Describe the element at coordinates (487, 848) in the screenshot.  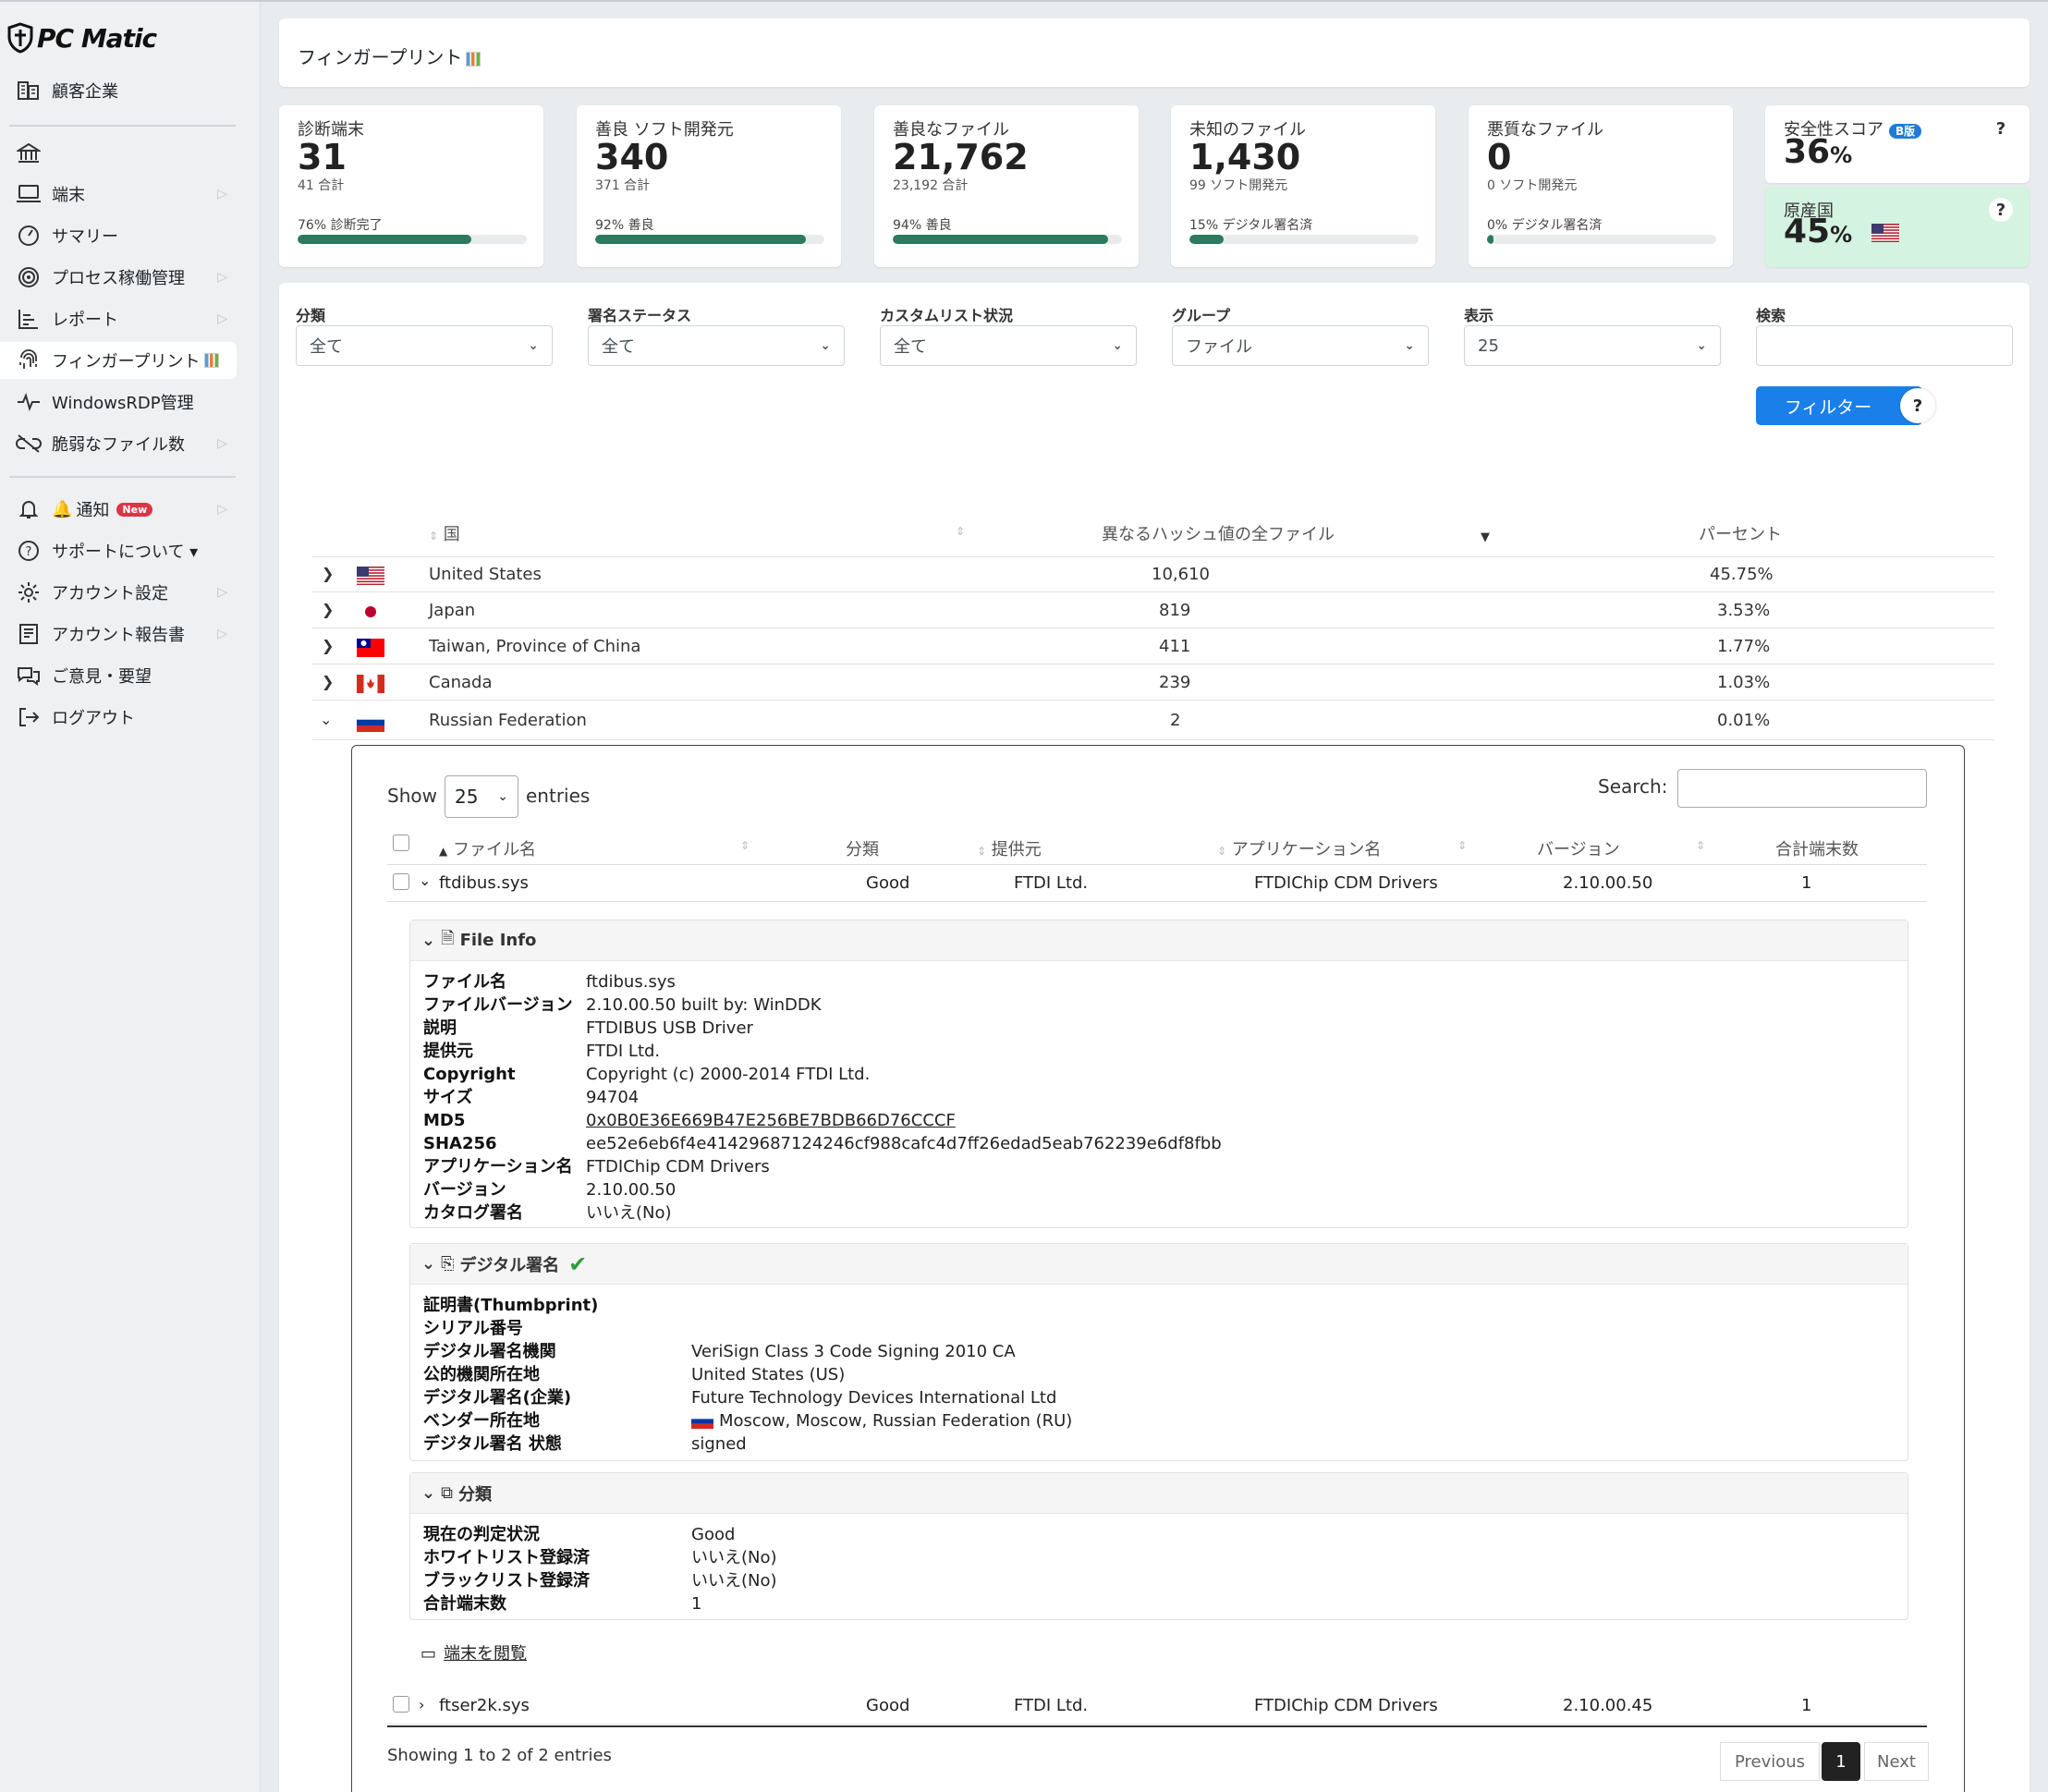
I see `column-header-filename: ▲ ファイル名` at that location.